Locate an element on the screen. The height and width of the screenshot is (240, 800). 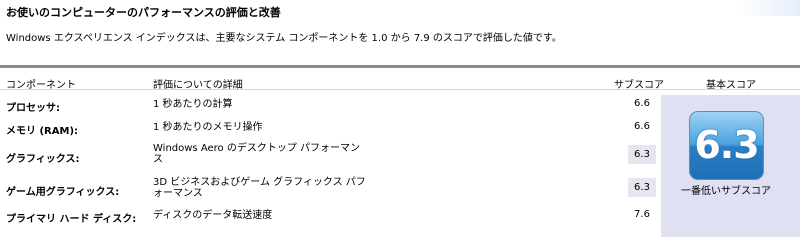
row-subscore-memory: 6.6 is located at coordinates (642, 126).